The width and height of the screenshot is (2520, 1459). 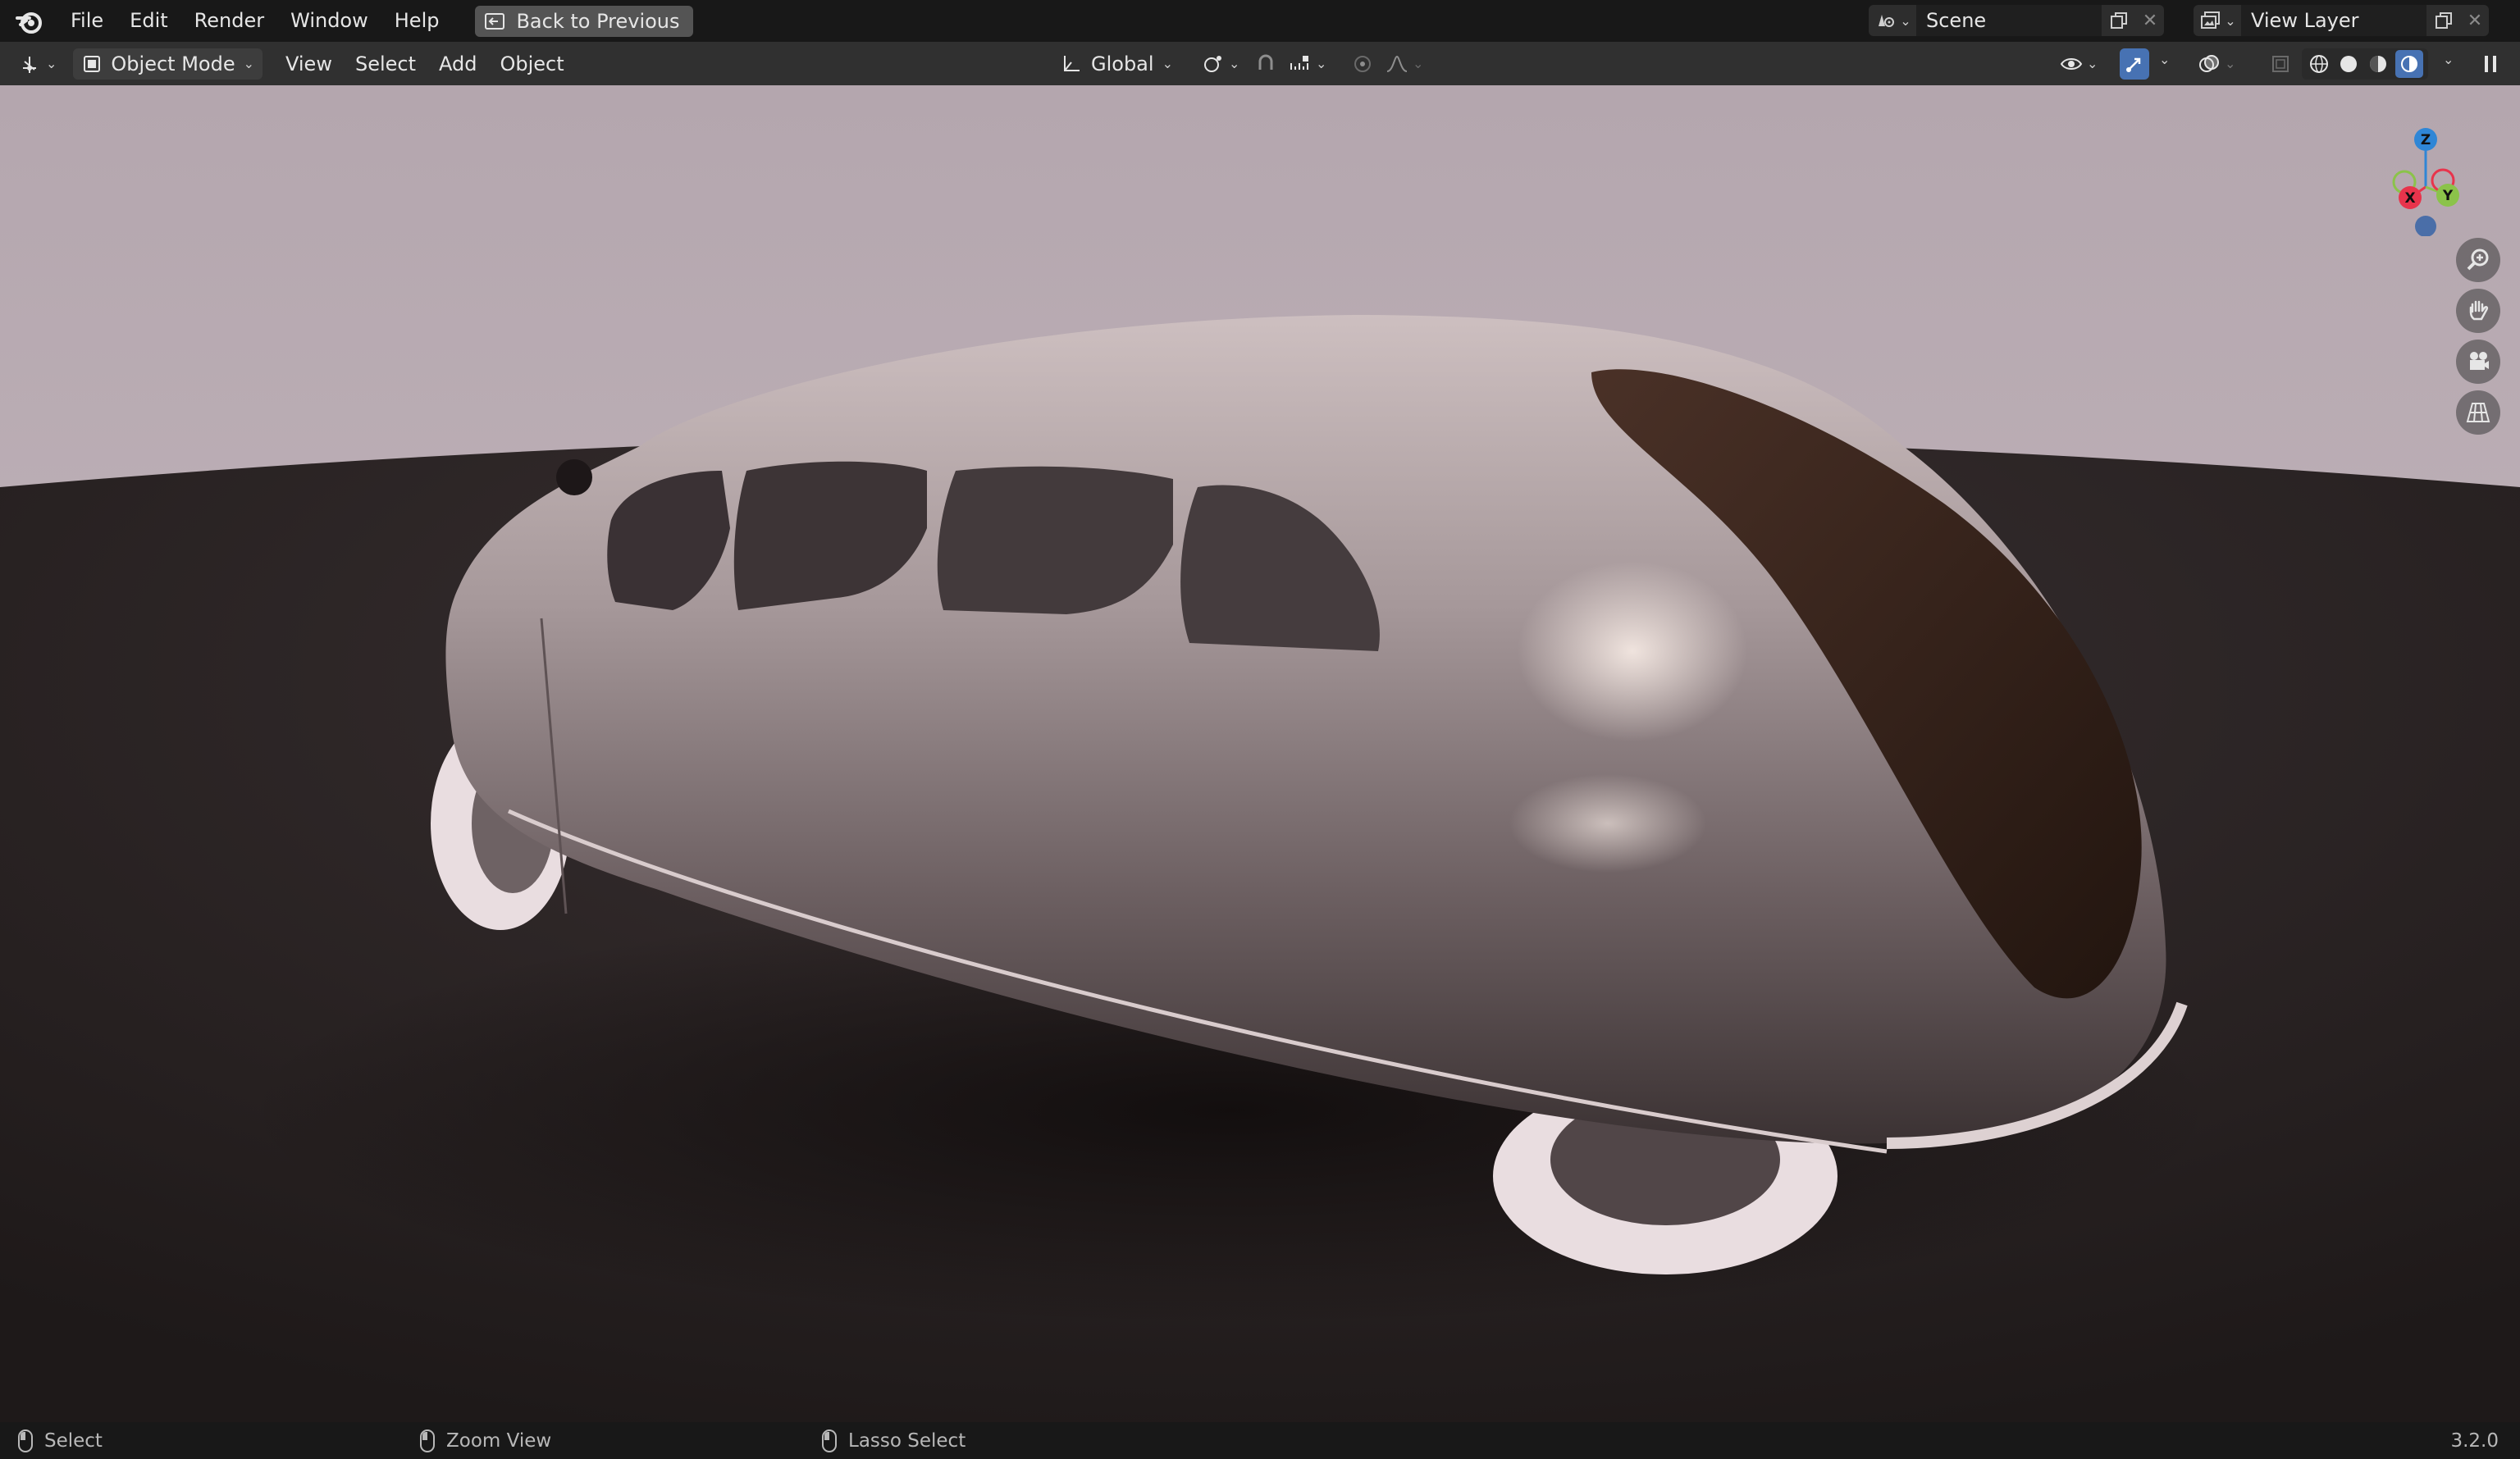 I want to click on editor-type-button: ⌄, so click(x=37, y=64).